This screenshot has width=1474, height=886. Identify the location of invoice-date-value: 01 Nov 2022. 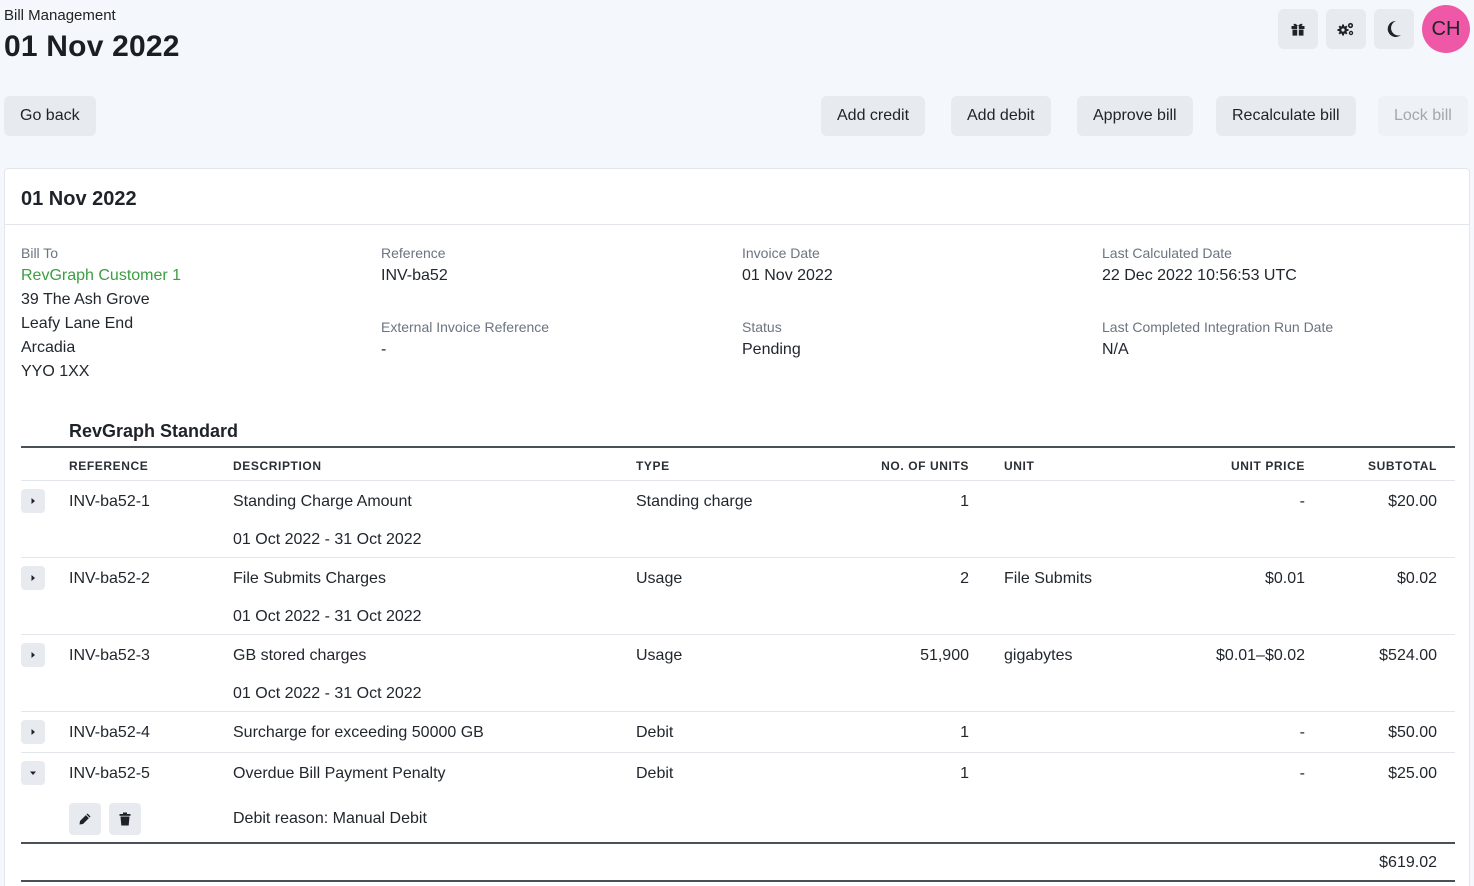
(787, 275).